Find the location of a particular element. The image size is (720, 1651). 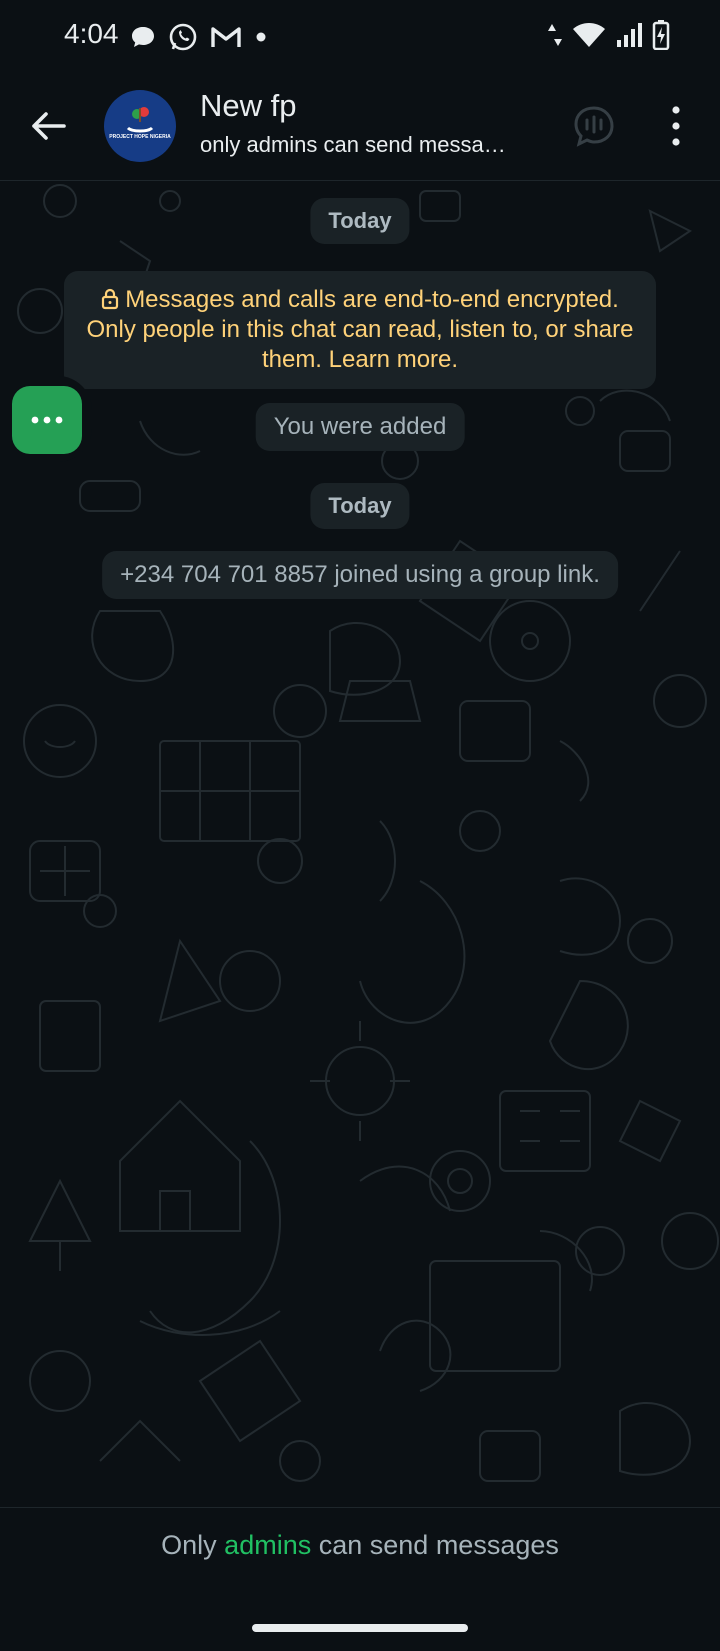

data-arrows-icon is located at coordinates (555, 35).